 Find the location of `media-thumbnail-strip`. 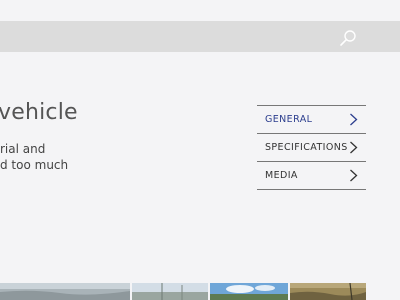

media-thumbnail-strip is located at coordinates (200, 291).